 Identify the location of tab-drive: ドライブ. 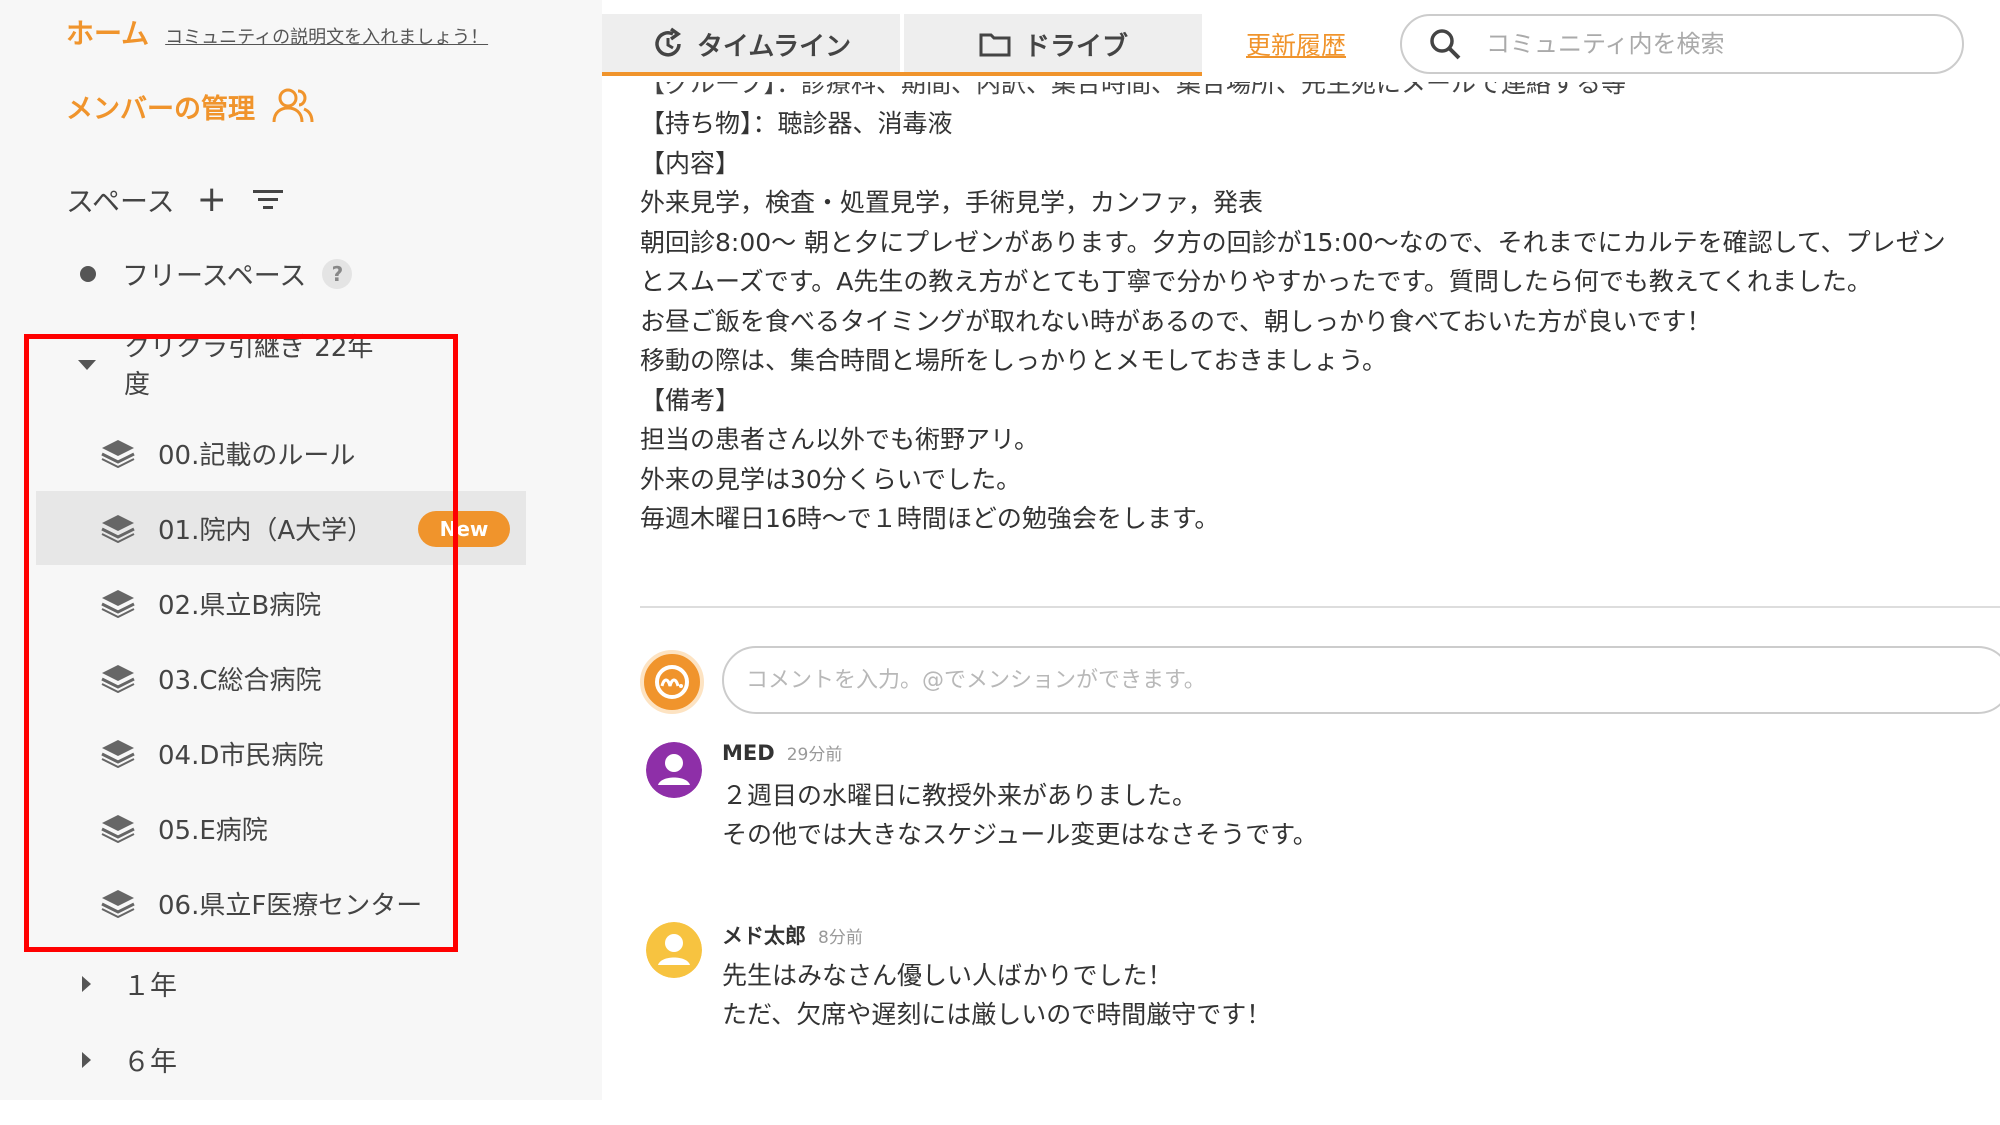
(1053, 44).